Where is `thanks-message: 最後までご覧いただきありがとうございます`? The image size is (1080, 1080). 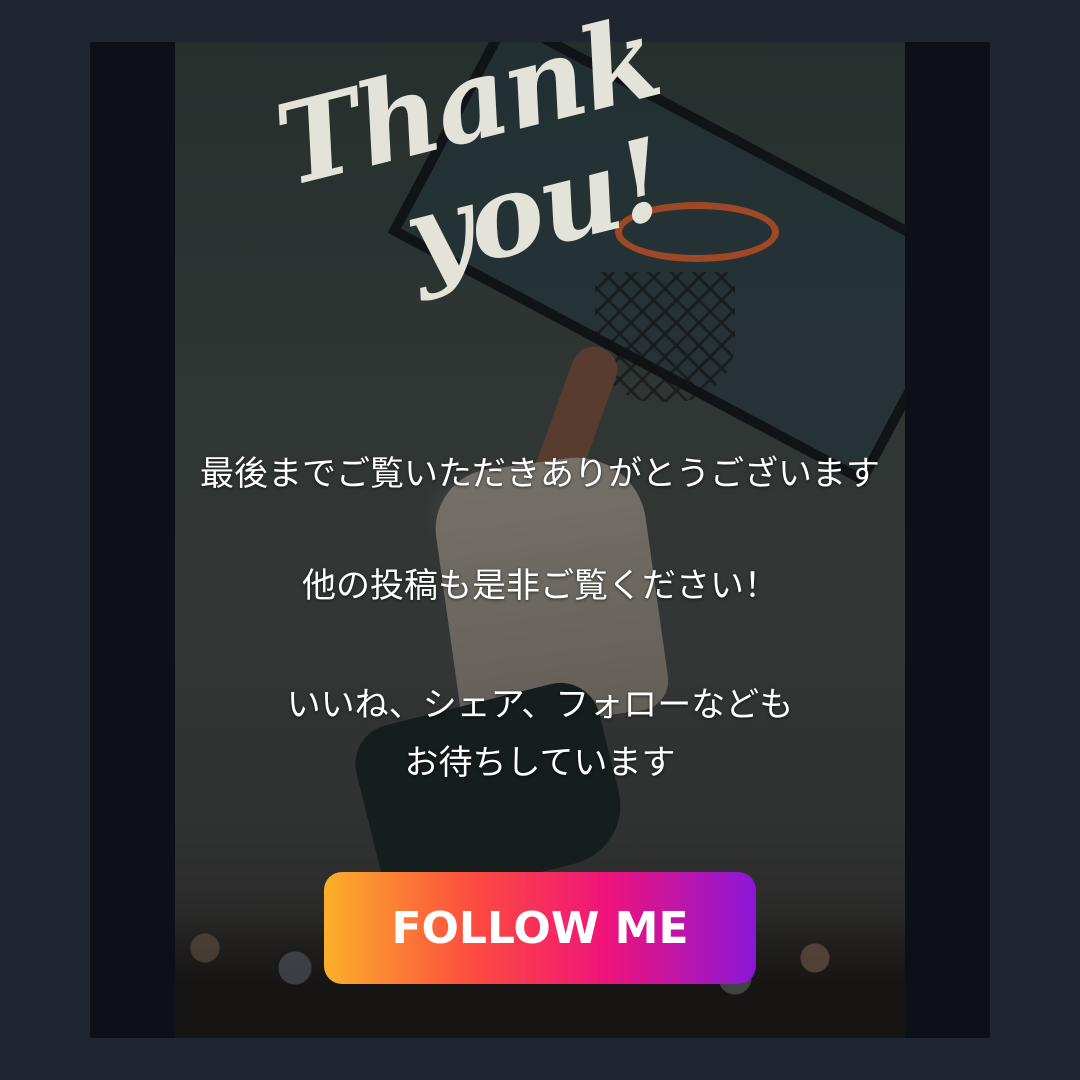
thanks-message: 最後までご覧いただきありがとうございます is located at coordinates (540, 474).